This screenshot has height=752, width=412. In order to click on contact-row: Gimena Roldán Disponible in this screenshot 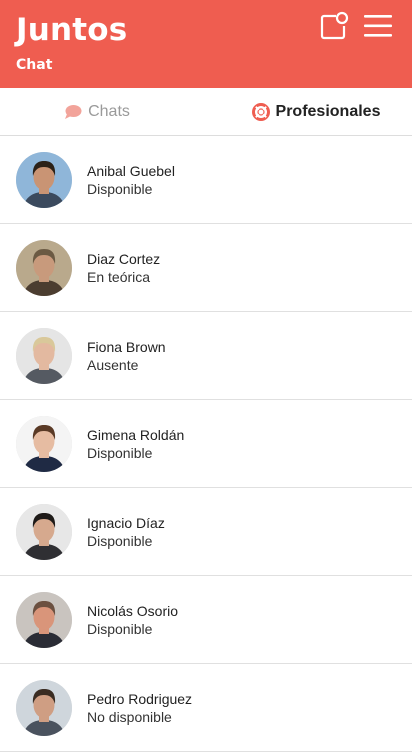, I will do `click(206, 444)`.